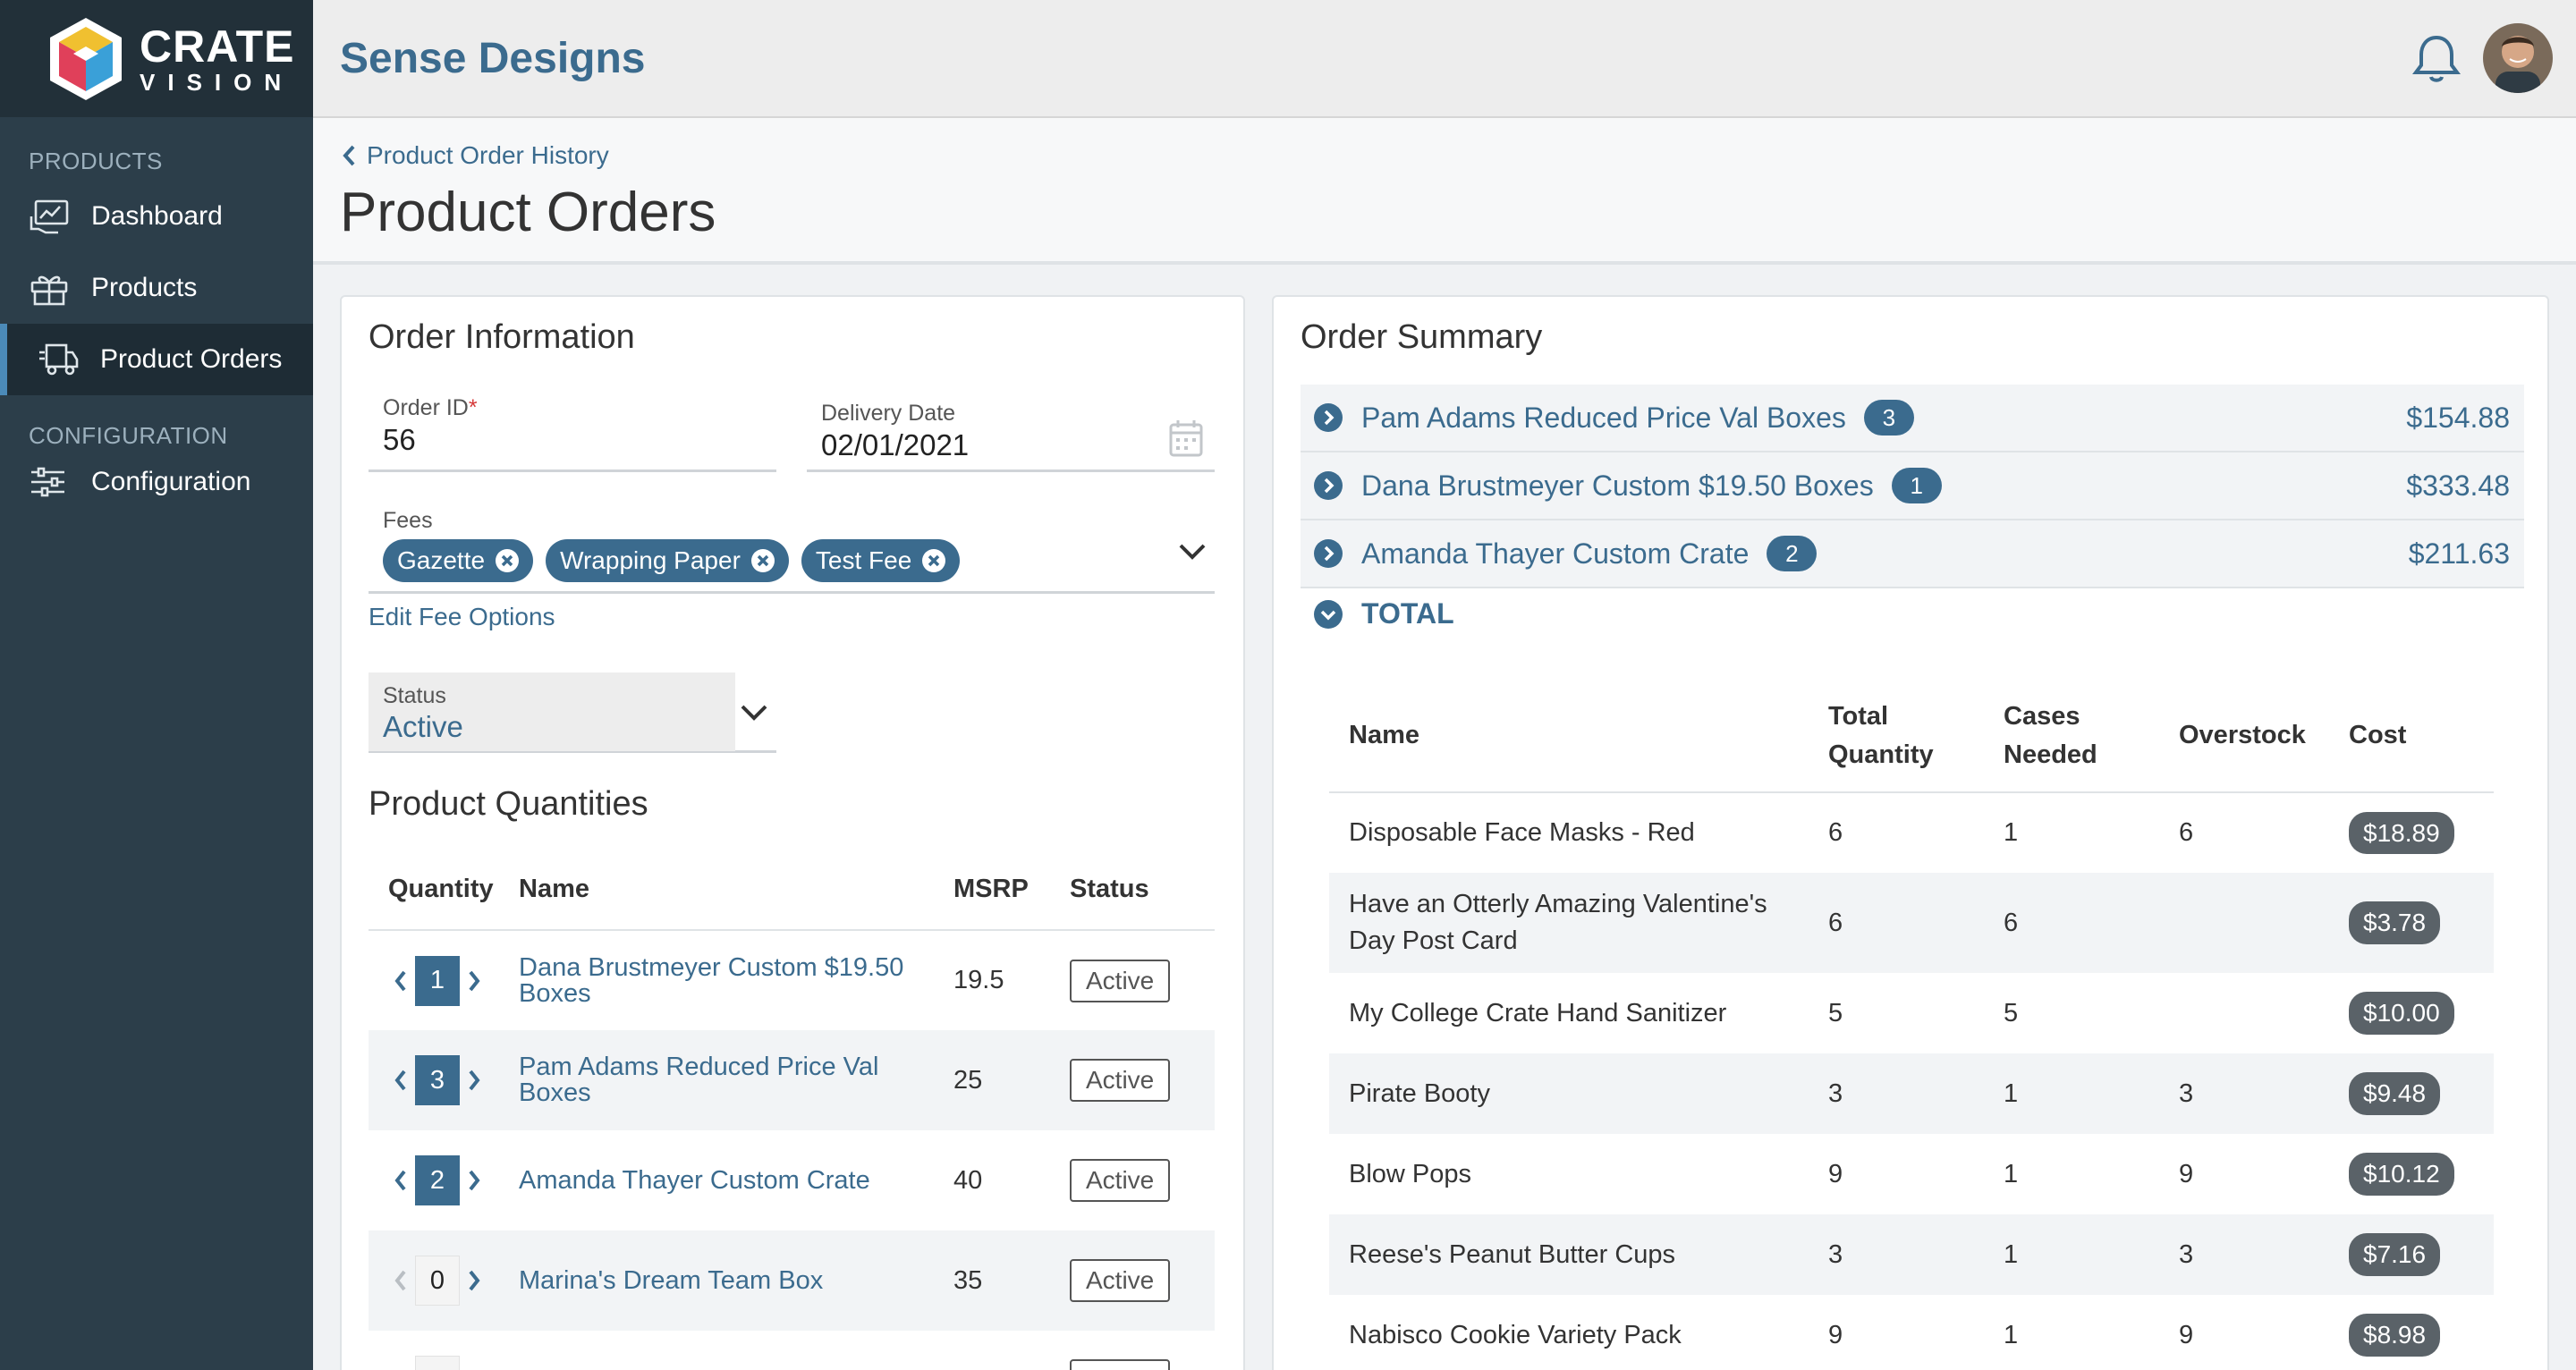 This screenshot has width=2576, height=1370. I want to click on status-select: Status Active, so click(572, 712).